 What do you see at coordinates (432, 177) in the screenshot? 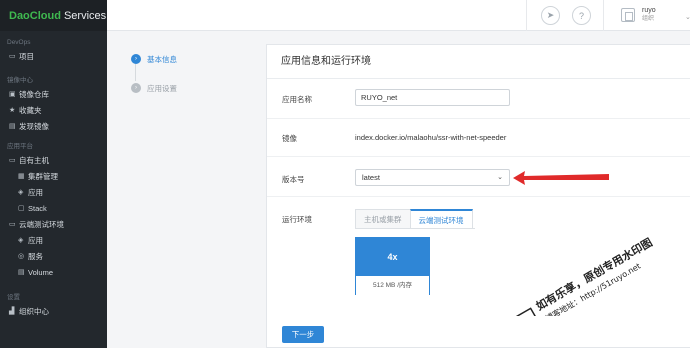
I see `version-select: latest ⌄` at bounding box center [432, 177].